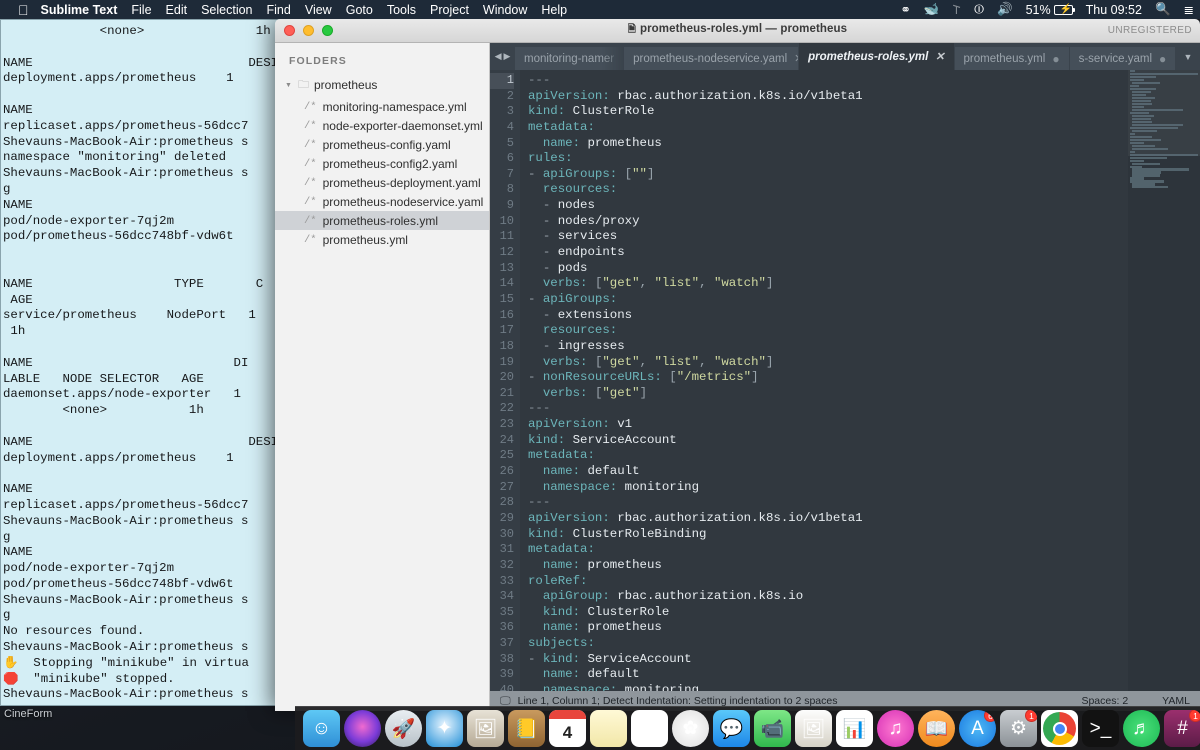  Describe the element at coordinates (939, 56) in the screenshot. I see `tab-close-icon: ✕` at that location.